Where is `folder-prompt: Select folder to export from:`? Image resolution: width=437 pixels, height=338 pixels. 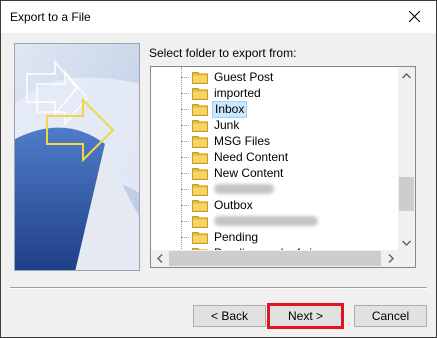 folder-prompt: Select folder to export from: is located at coordinates (223, 53).